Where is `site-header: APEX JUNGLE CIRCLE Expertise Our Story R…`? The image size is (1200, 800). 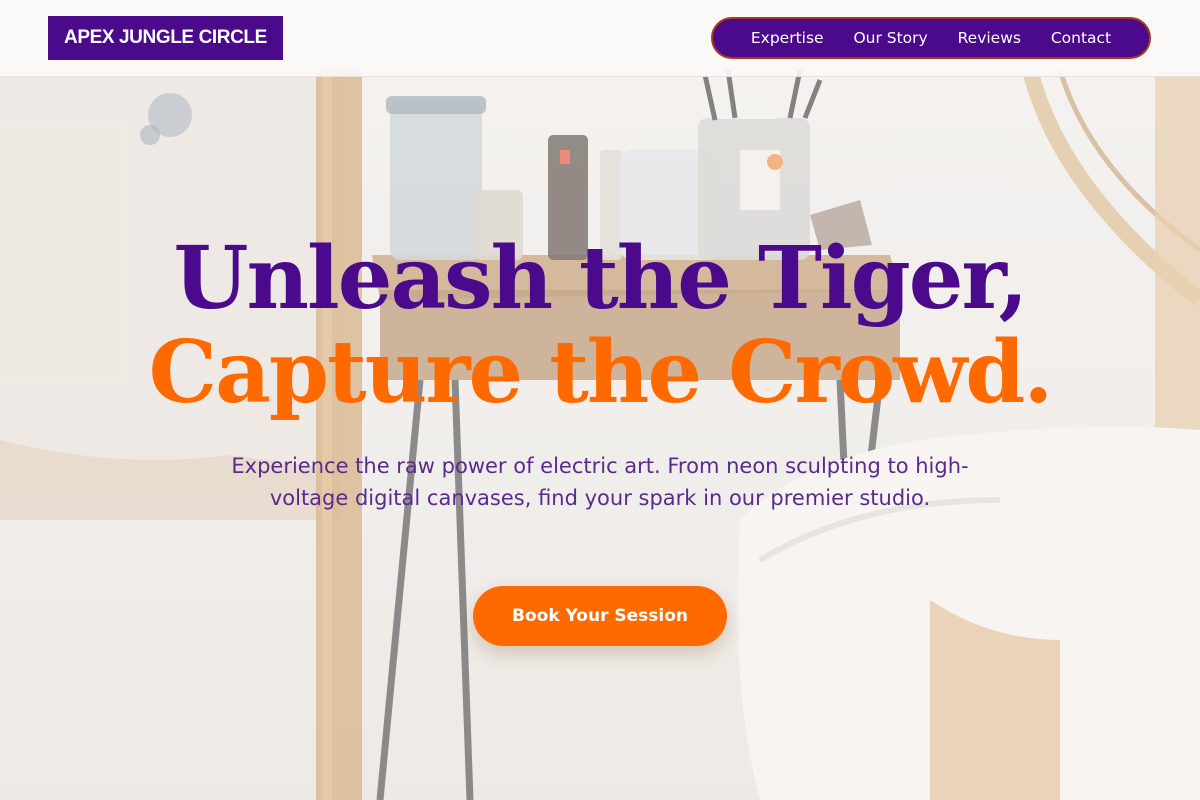
site-header: APEX JUNGLE CIRCLE Expertise Our Story R… is located at coordinates (600, 38).